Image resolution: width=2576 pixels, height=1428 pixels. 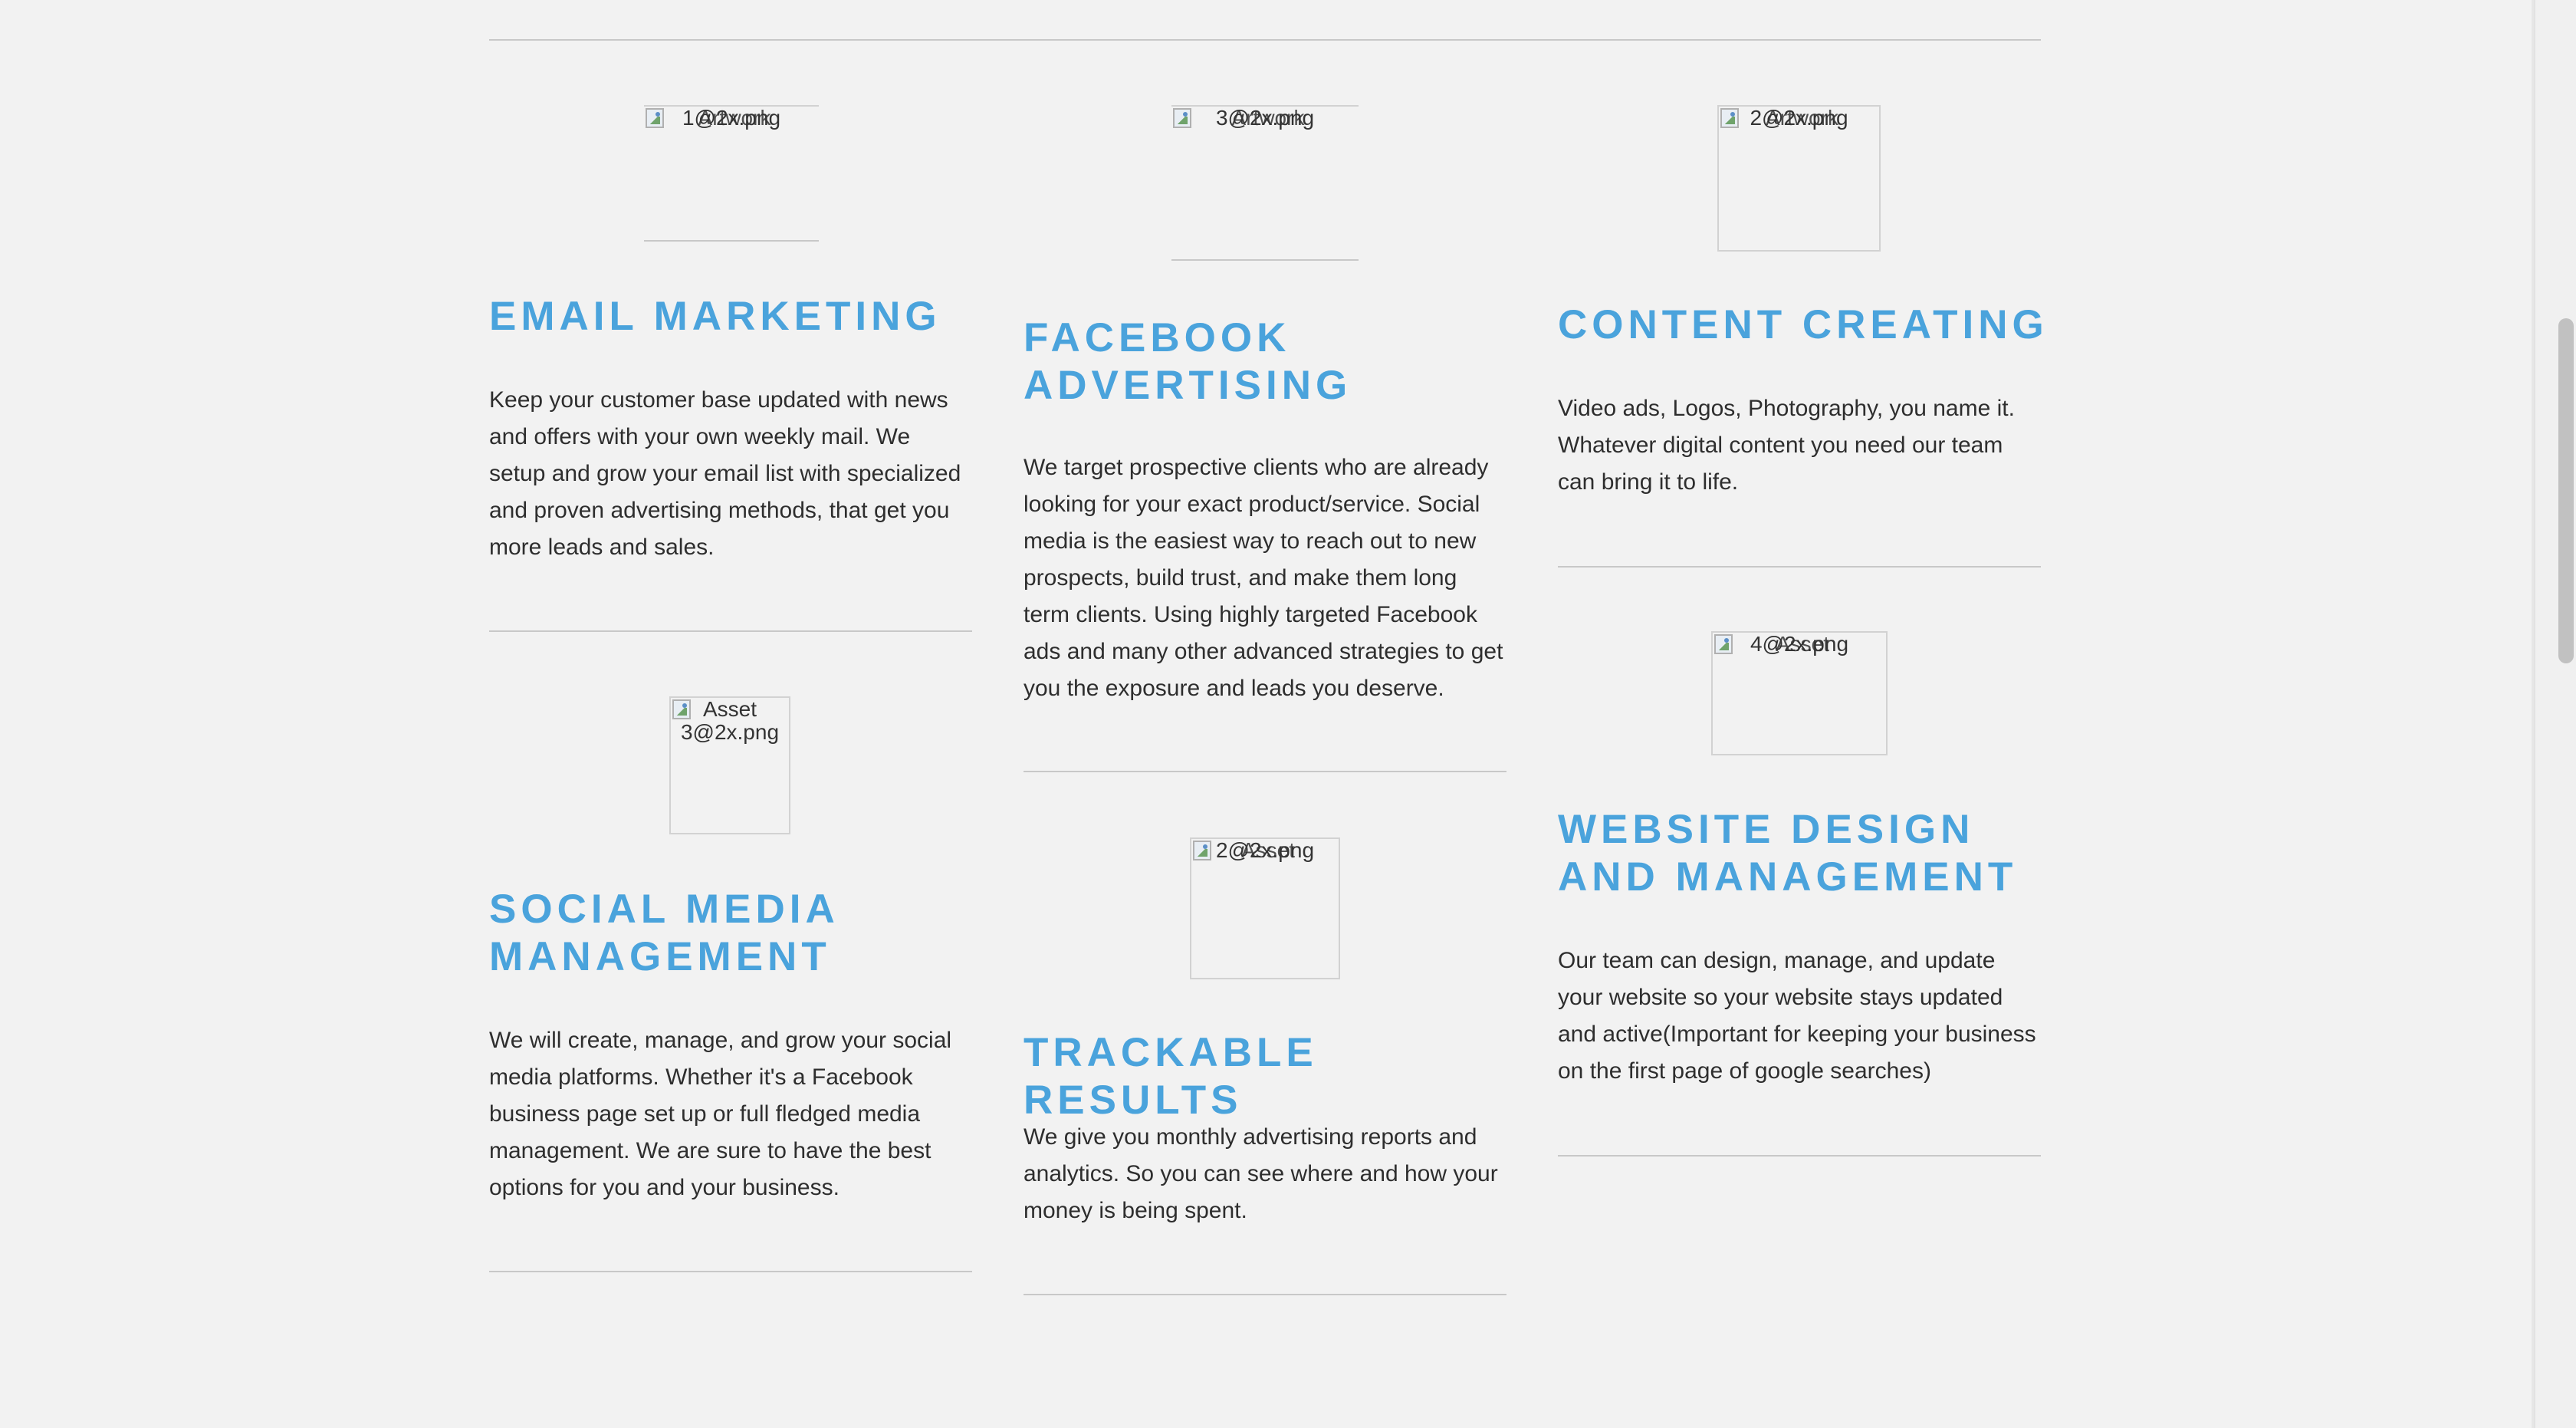 What do you see at coordinates (729, 765) in the screenshot?
I see `social-service-image: Asset 3@2x.png` at bounding box center [729, 765].